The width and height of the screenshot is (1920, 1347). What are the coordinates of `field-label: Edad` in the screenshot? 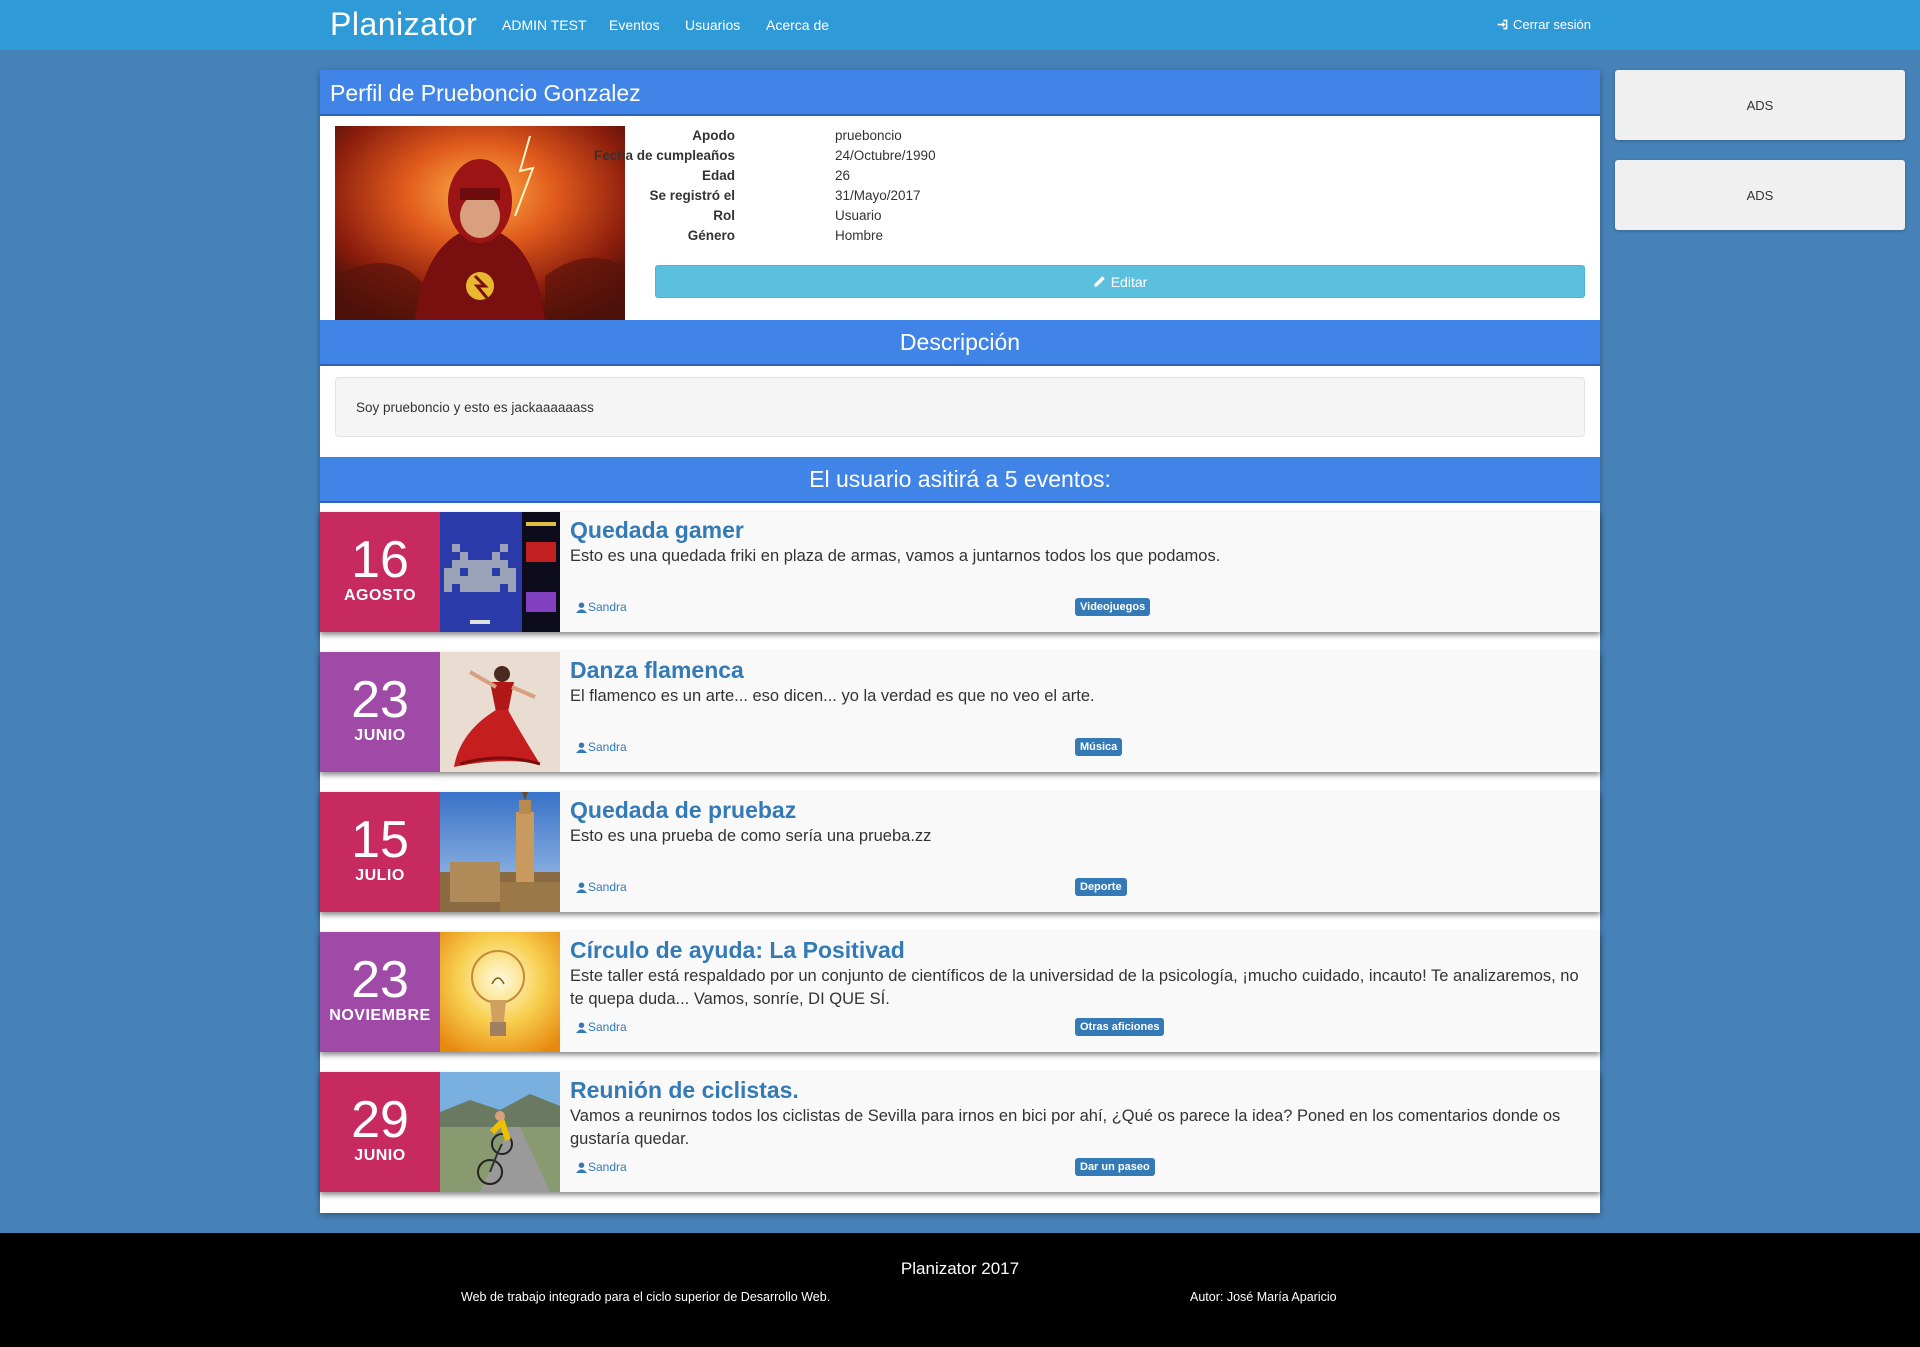 It's located at (718, 175).